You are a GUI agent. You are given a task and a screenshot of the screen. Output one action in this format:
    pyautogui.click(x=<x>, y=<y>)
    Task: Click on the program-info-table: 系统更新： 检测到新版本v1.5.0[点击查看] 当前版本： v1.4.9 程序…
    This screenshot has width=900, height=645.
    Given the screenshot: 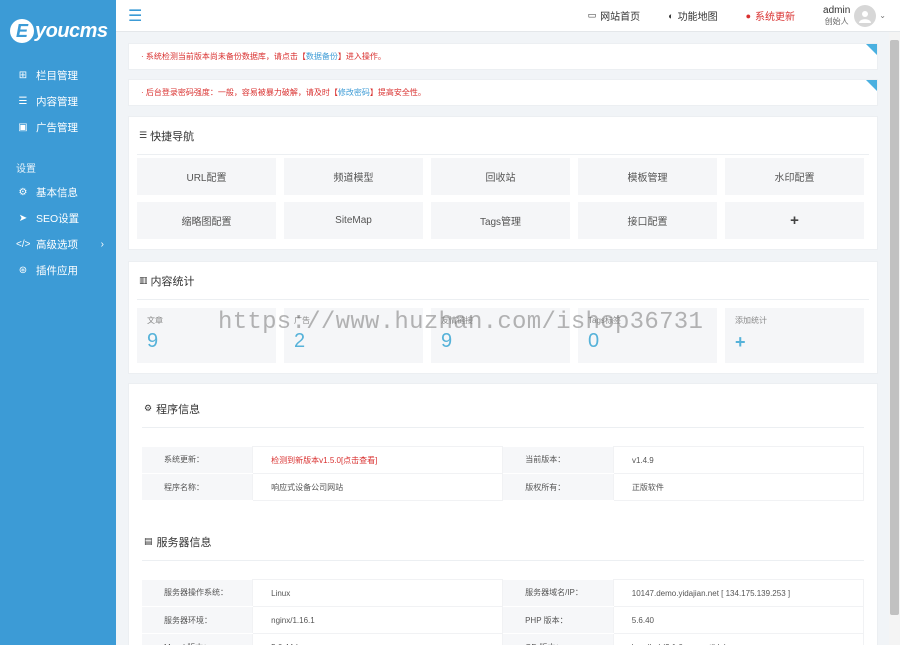 What is the action you would take?
    pyautogui.click(x=503, y=473)
    